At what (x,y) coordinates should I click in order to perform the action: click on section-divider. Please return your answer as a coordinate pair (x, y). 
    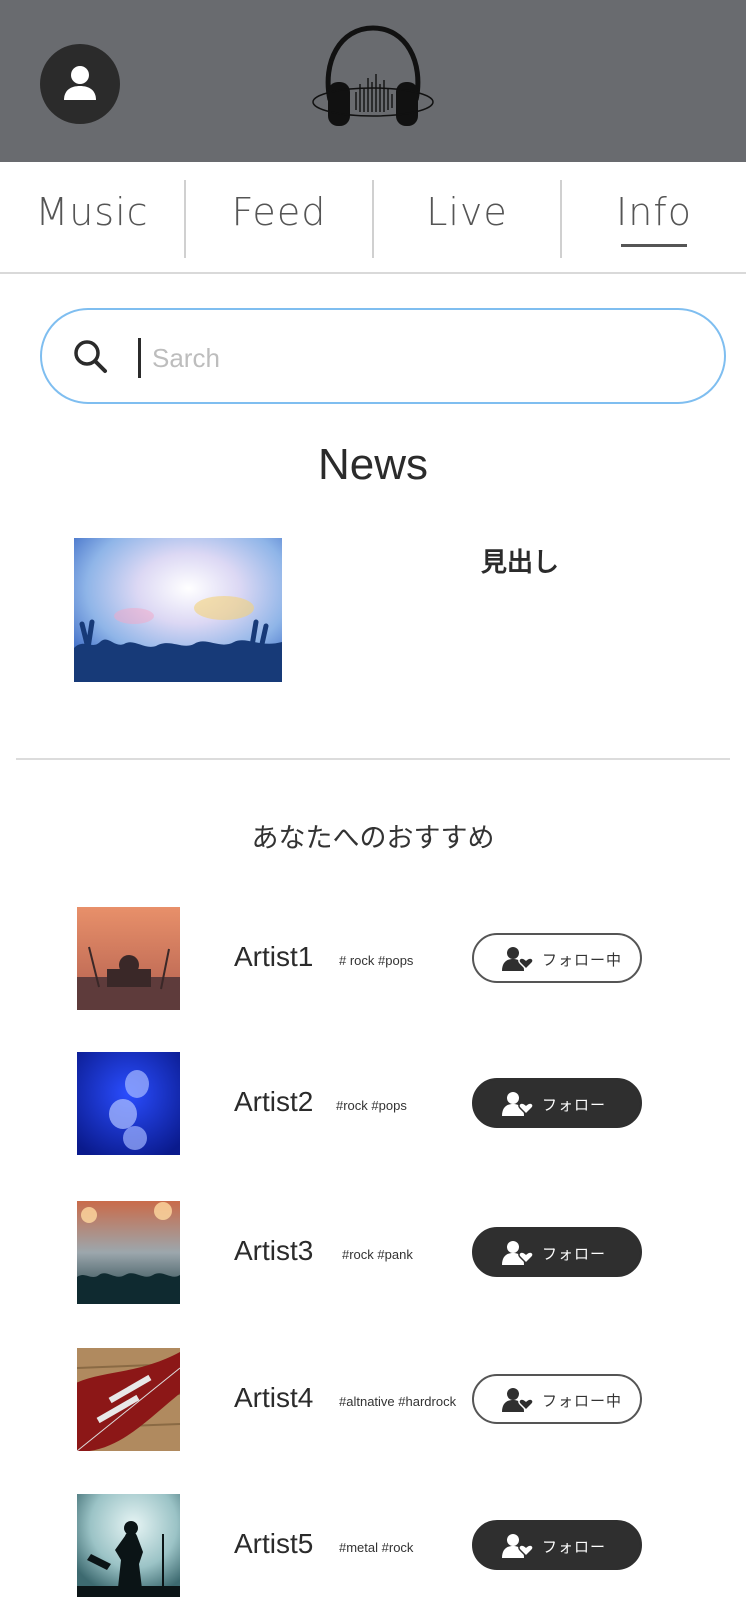
    Looking at the image, I should click on (373, 759).